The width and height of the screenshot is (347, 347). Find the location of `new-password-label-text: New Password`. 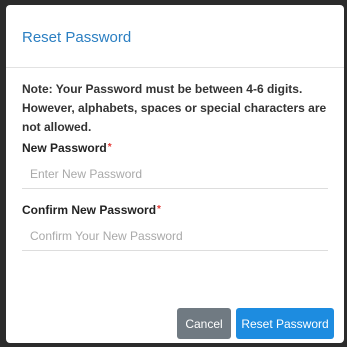

new-password-label-text: New Password is located at coordinates (64, 148).